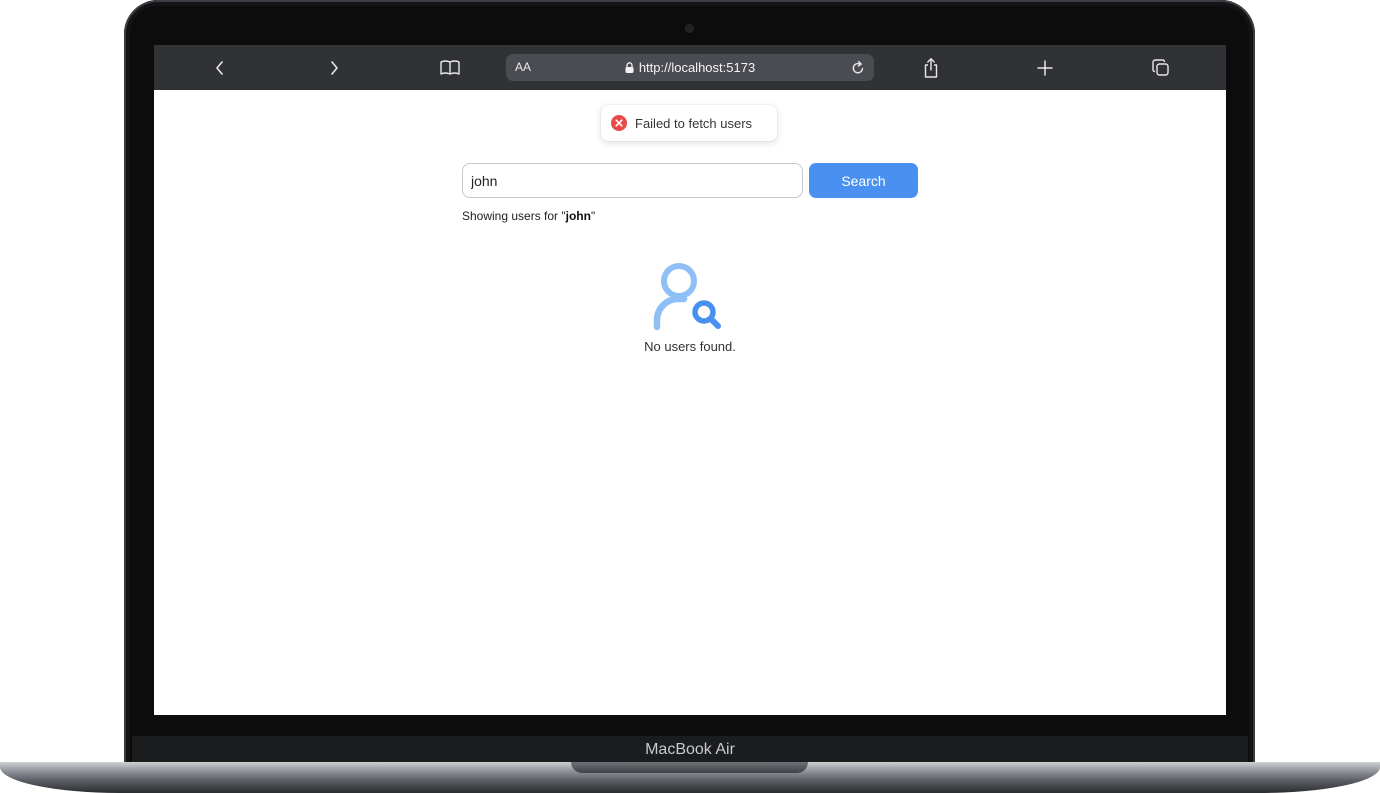 The image size is (1380, 793). I want to click on browser-toolbar: AA http://localhost:5173, so click(690, 67).